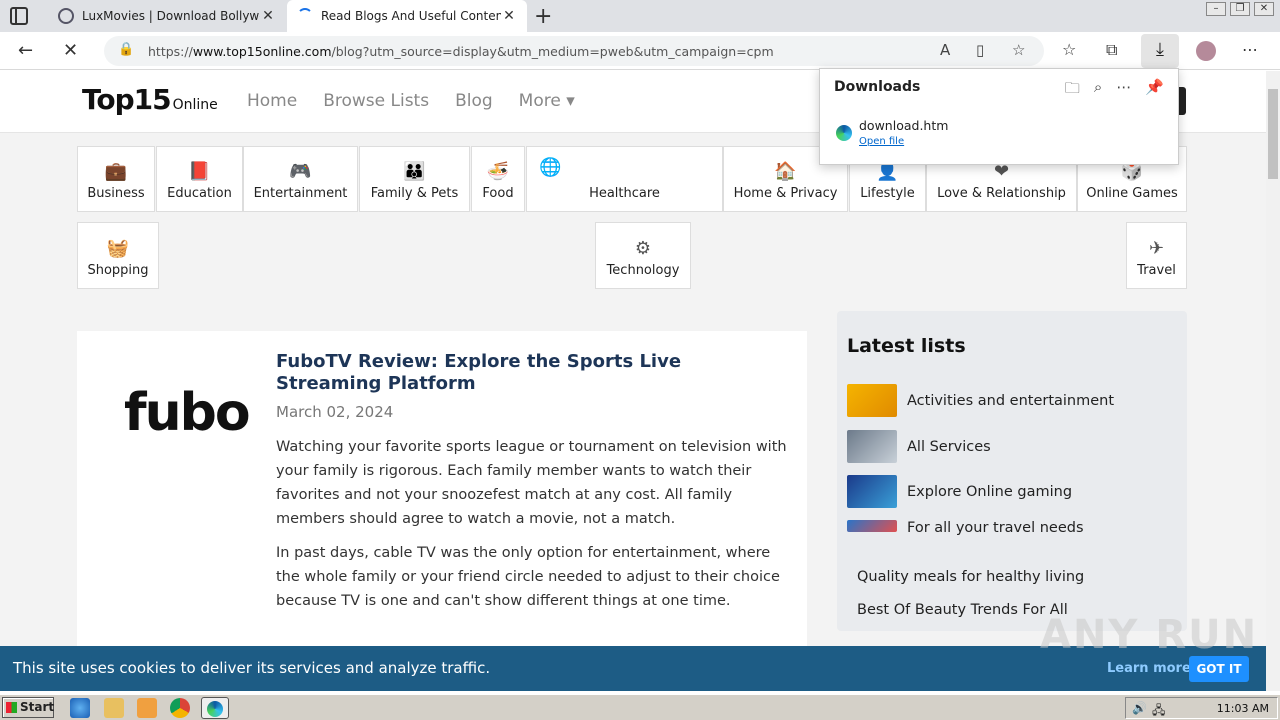  What do you see at coordinates (1072, 90) in the screenshot?
I see `open-folder-icon: 🗀` at bounding box center [1072, 90].